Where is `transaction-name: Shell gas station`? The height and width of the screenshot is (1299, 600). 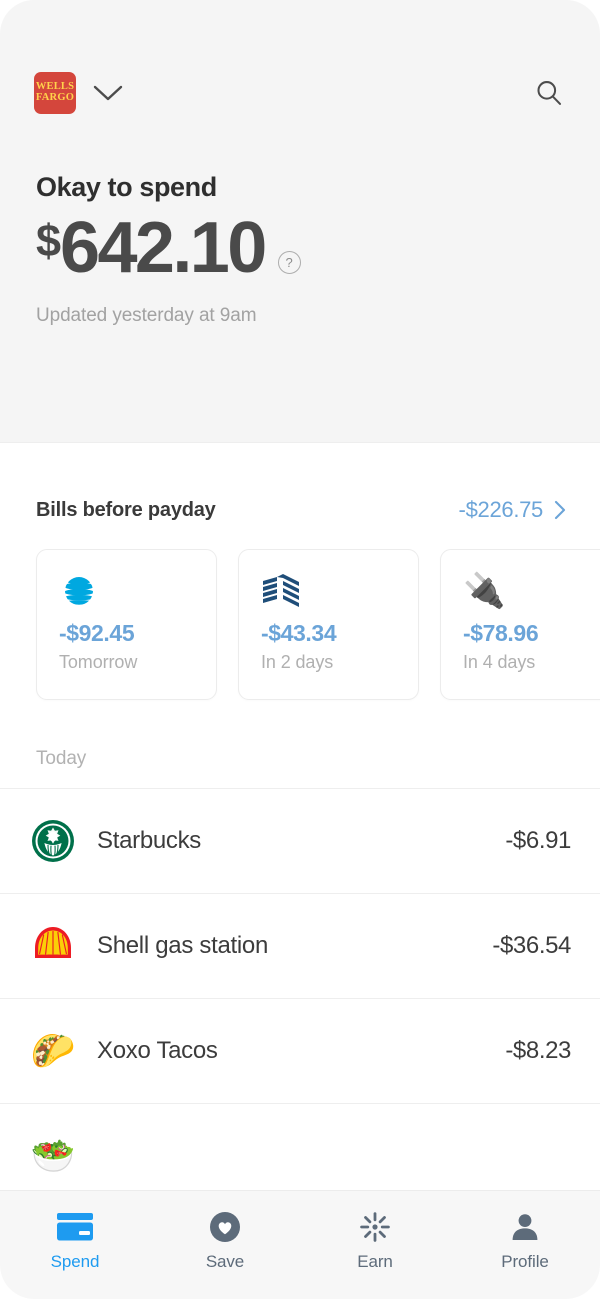
transaction-name: Shell gas station is located at coordinates (183, 945).